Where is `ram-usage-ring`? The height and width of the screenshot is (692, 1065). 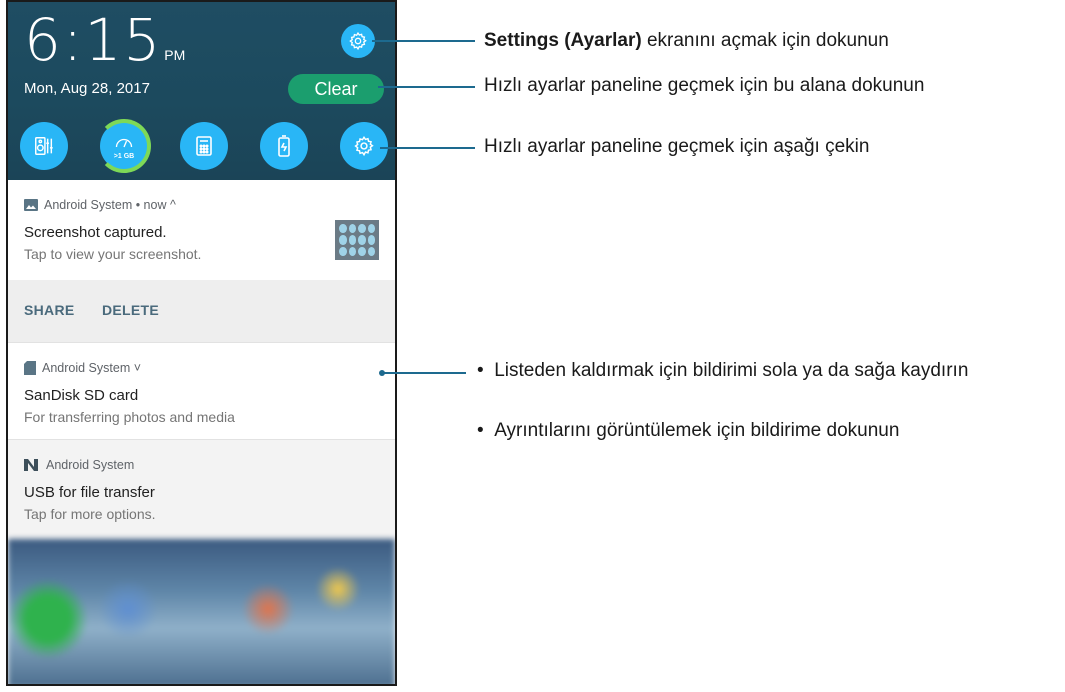
ram-usage-ring is located at coordinates (124, 146).